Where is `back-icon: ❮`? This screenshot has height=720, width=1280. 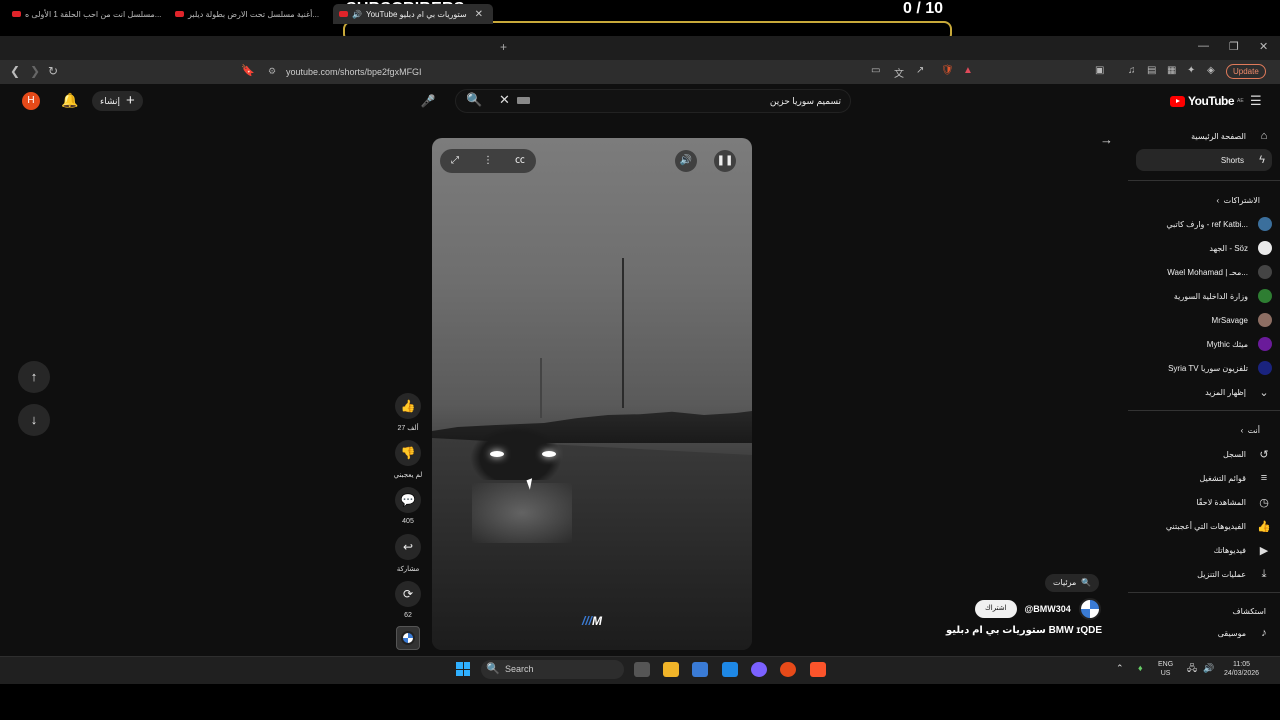 back-icon: ❮ is located at coordinates (15, 71).